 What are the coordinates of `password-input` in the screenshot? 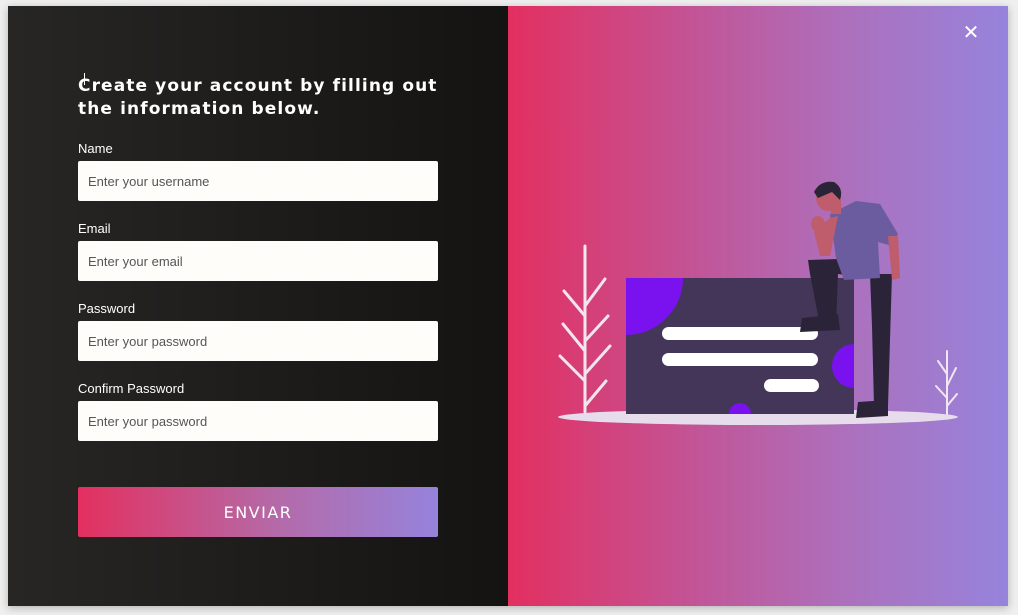 It's located at (258, 341).